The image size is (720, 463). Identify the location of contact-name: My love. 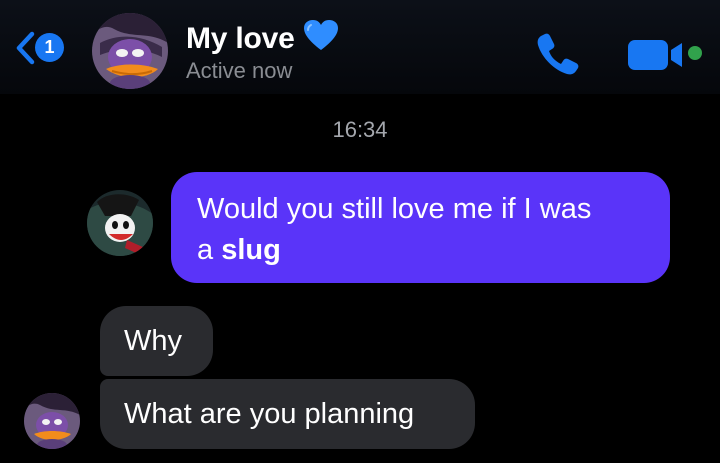
(262, 39).